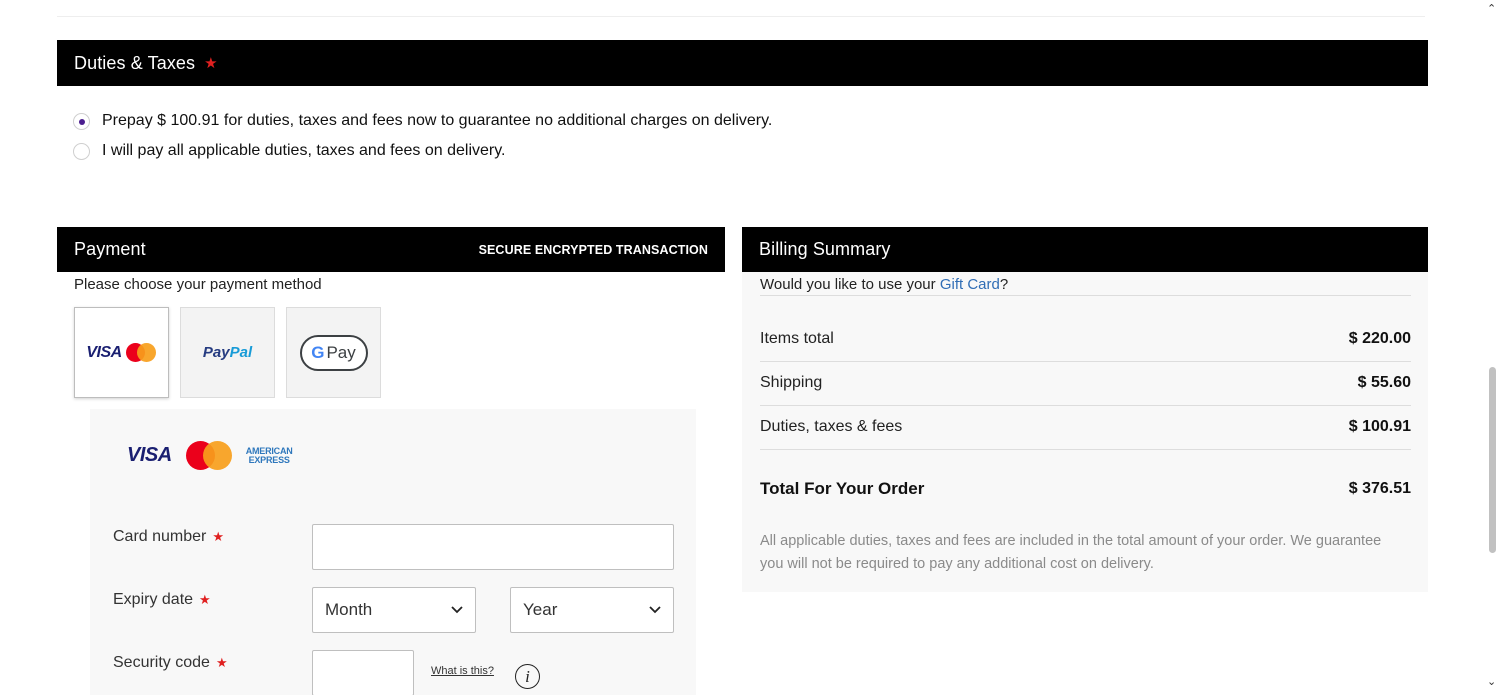 The height and width of the screenshot is (695, 1500). I want to click on info-icon: i, so click(527, 676).